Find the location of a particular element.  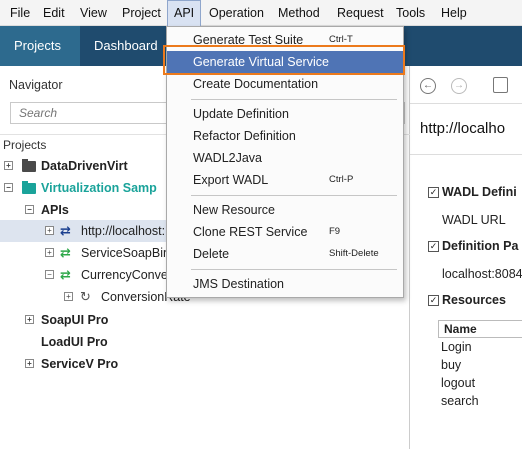

menu-edit: Edit is located at coordinates (54, 13).